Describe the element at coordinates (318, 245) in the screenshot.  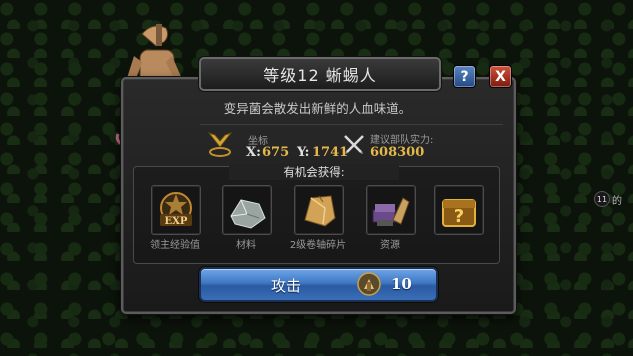
I see `reward-label-scroll-fragment: 2级卷轴碎片` at that location.